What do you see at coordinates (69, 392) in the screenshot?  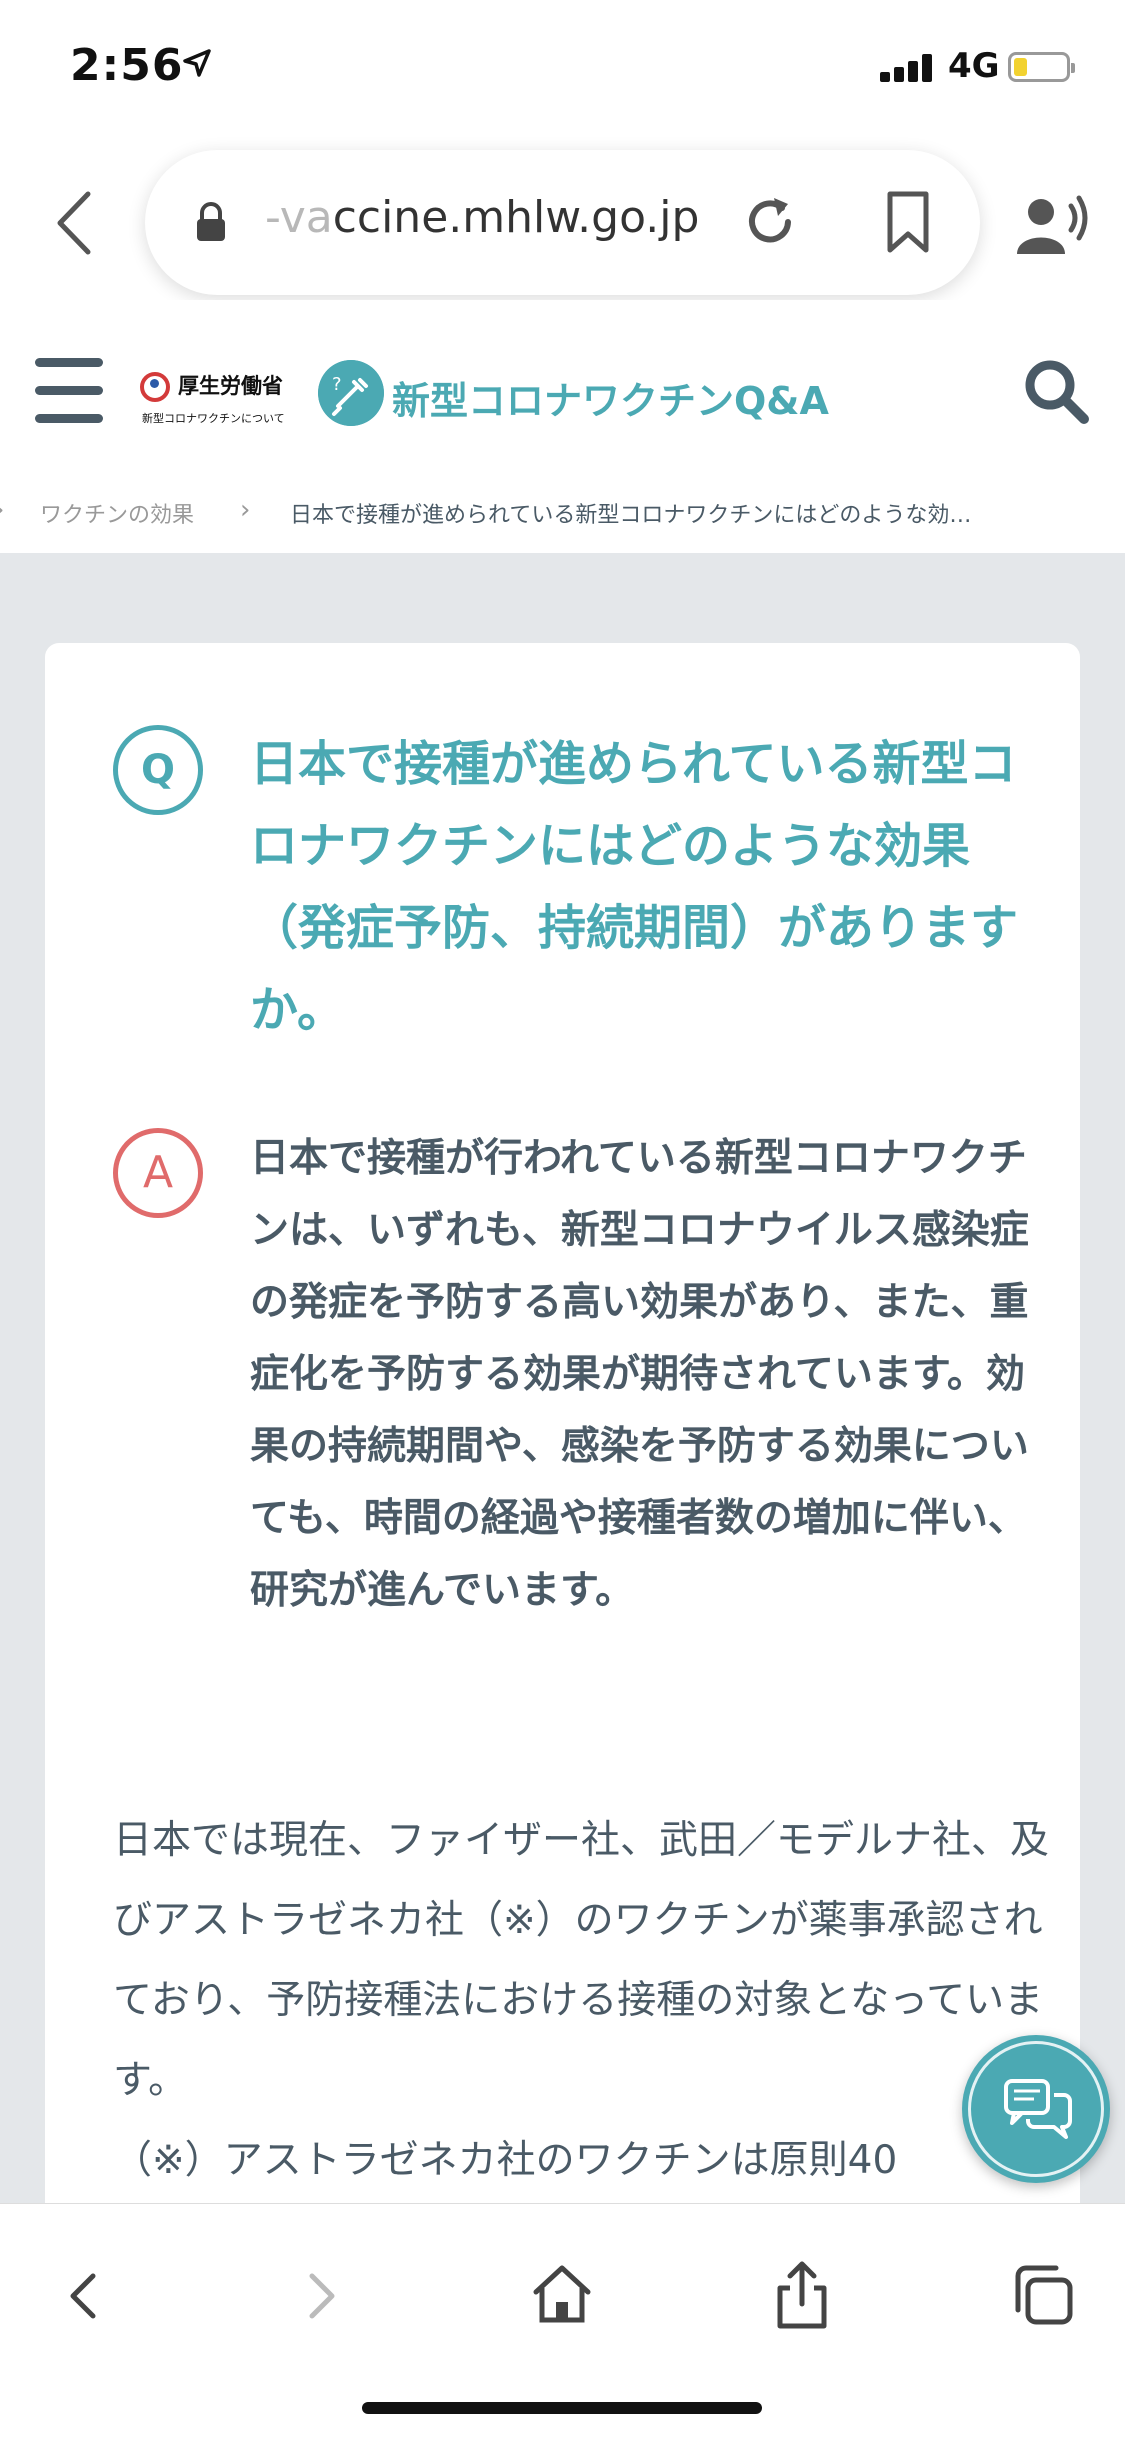 I see `menu-icon` at bounding box center [69, 392].